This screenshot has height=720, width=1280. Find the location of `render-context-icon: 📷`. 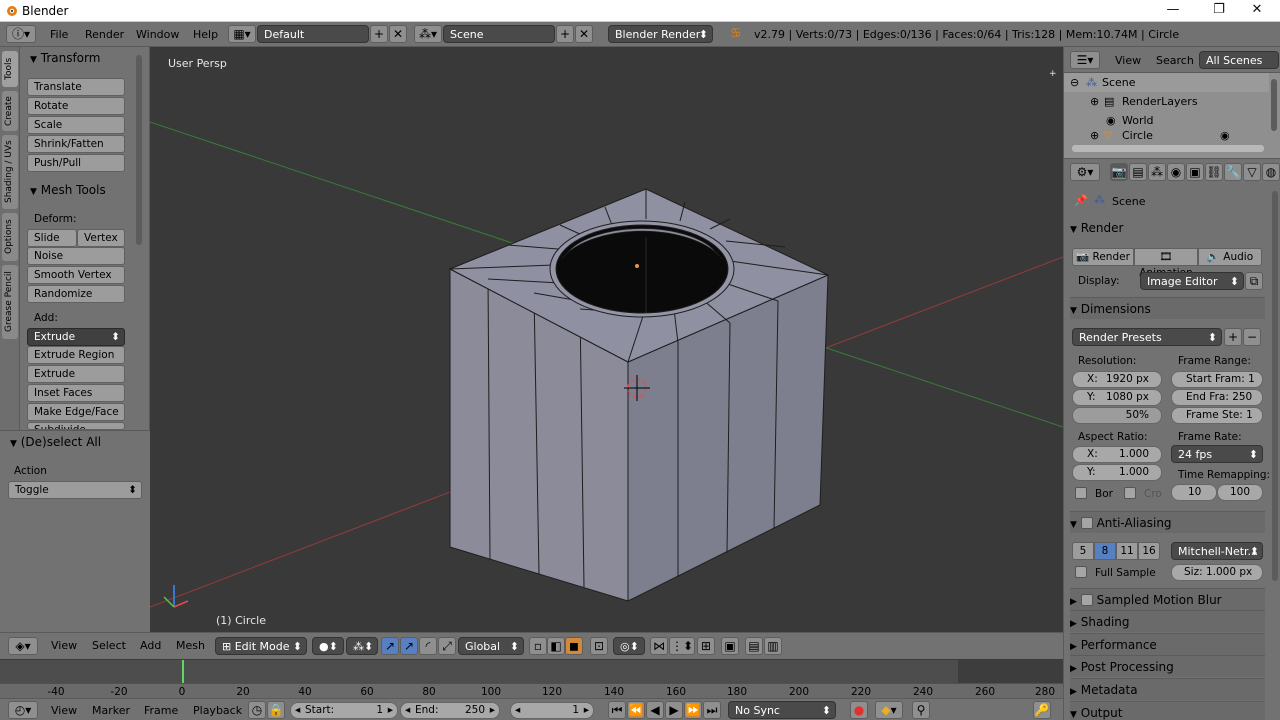

render-context-icon: 📷 is located at coordinates (1119, 172).